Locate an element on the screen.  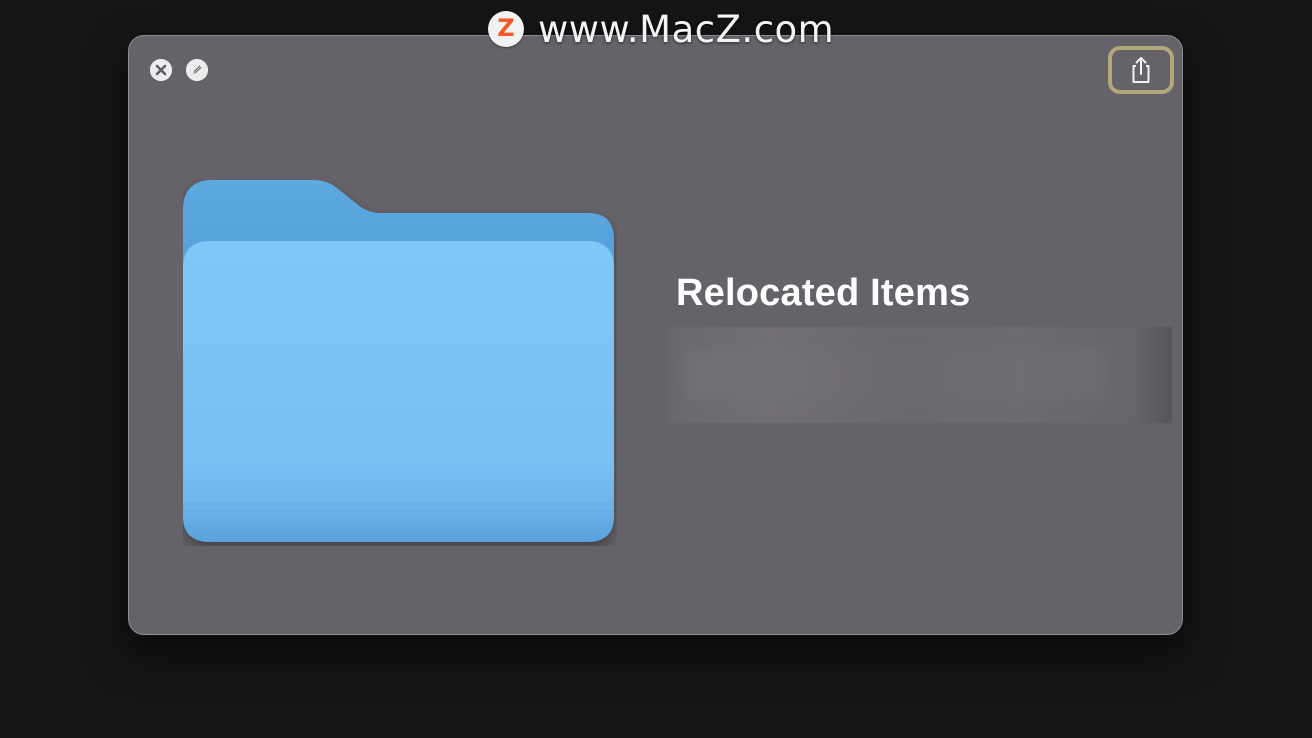
watermark: Z www.MacZ.com is located at coordinates (661, 29).